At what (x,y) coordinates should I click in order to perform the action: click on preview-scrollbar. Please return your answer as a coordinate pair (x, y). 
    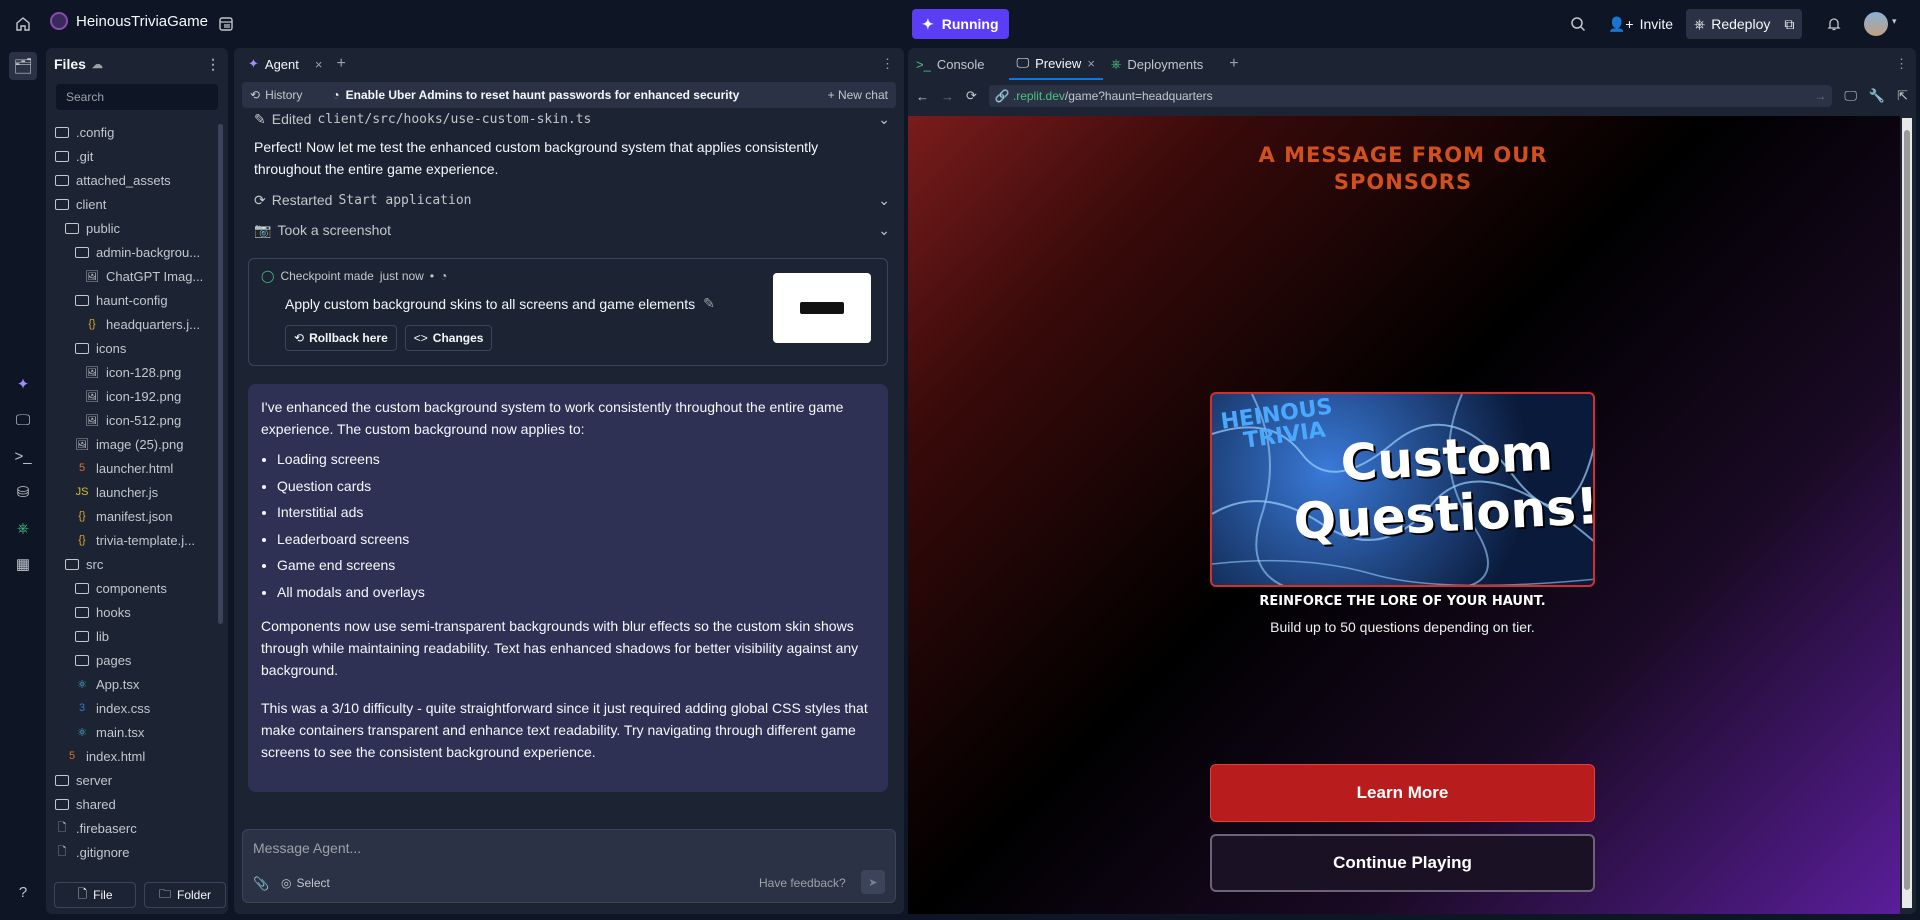
    Looking at the image, I should click on (1907, 513).